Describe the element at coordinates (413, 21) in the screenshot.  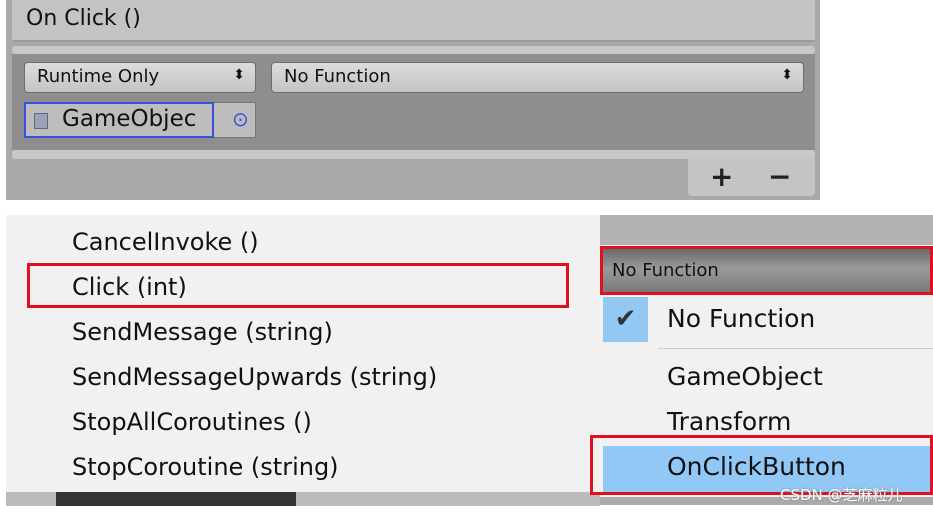
I see `event-title: On Click ()` at that location.